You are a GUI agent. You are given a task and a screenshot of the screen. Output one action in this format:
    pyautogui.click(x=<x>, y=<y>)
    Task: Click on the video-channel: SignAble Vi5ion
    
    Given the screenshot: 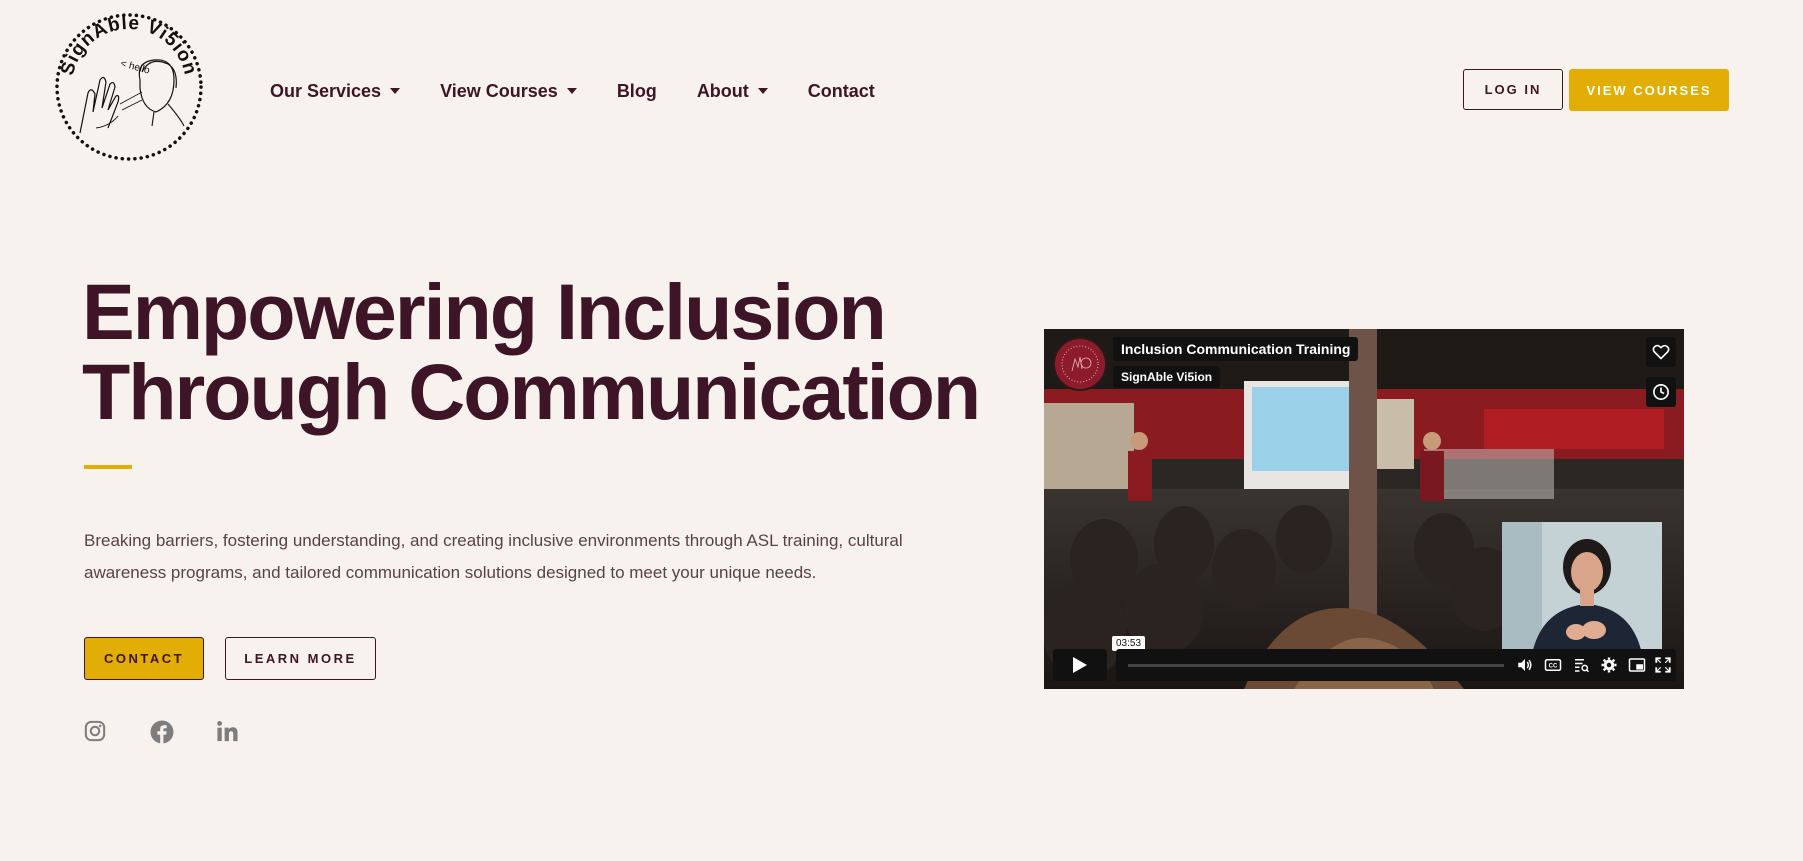 What is the action you would take?
    pyautogui.click(x=1167, y=377)
    